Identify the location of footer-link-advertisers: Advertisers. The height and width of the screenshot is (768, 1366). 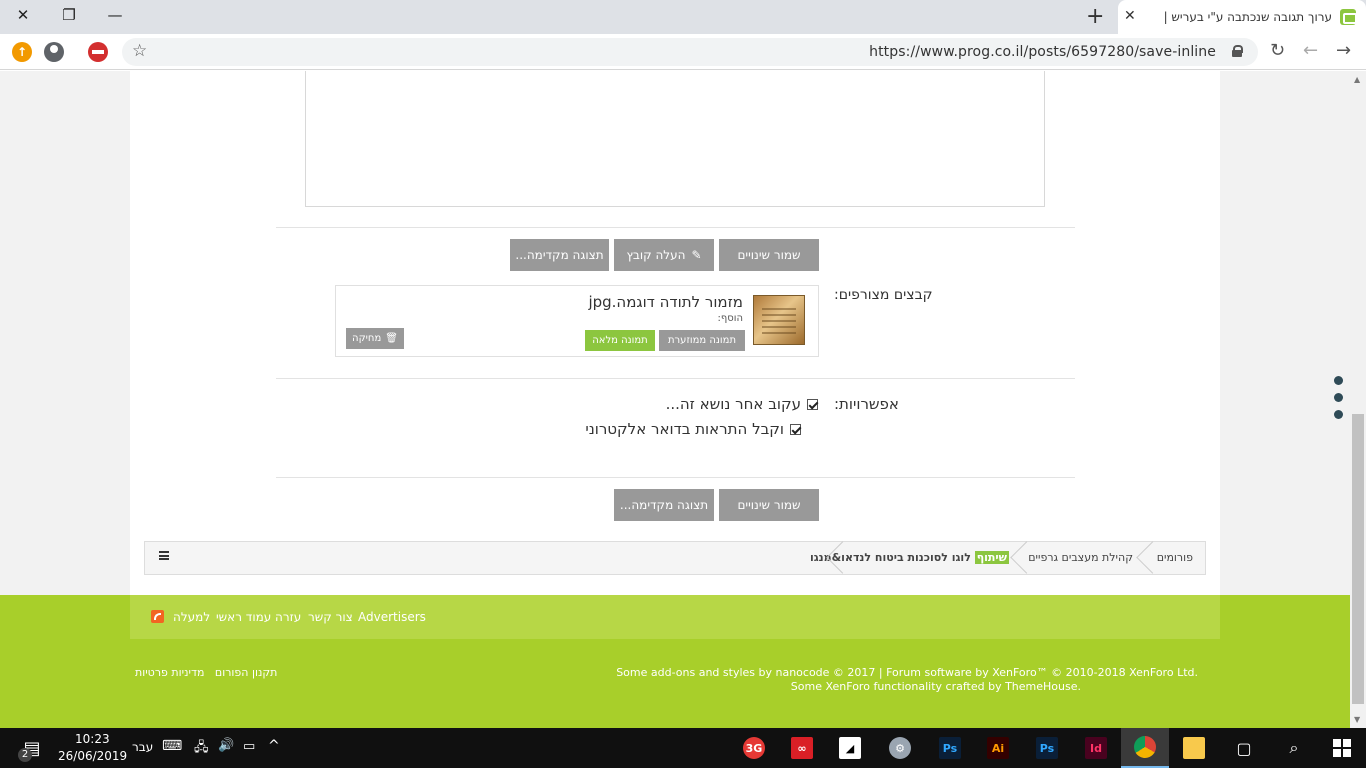
(392, 617).